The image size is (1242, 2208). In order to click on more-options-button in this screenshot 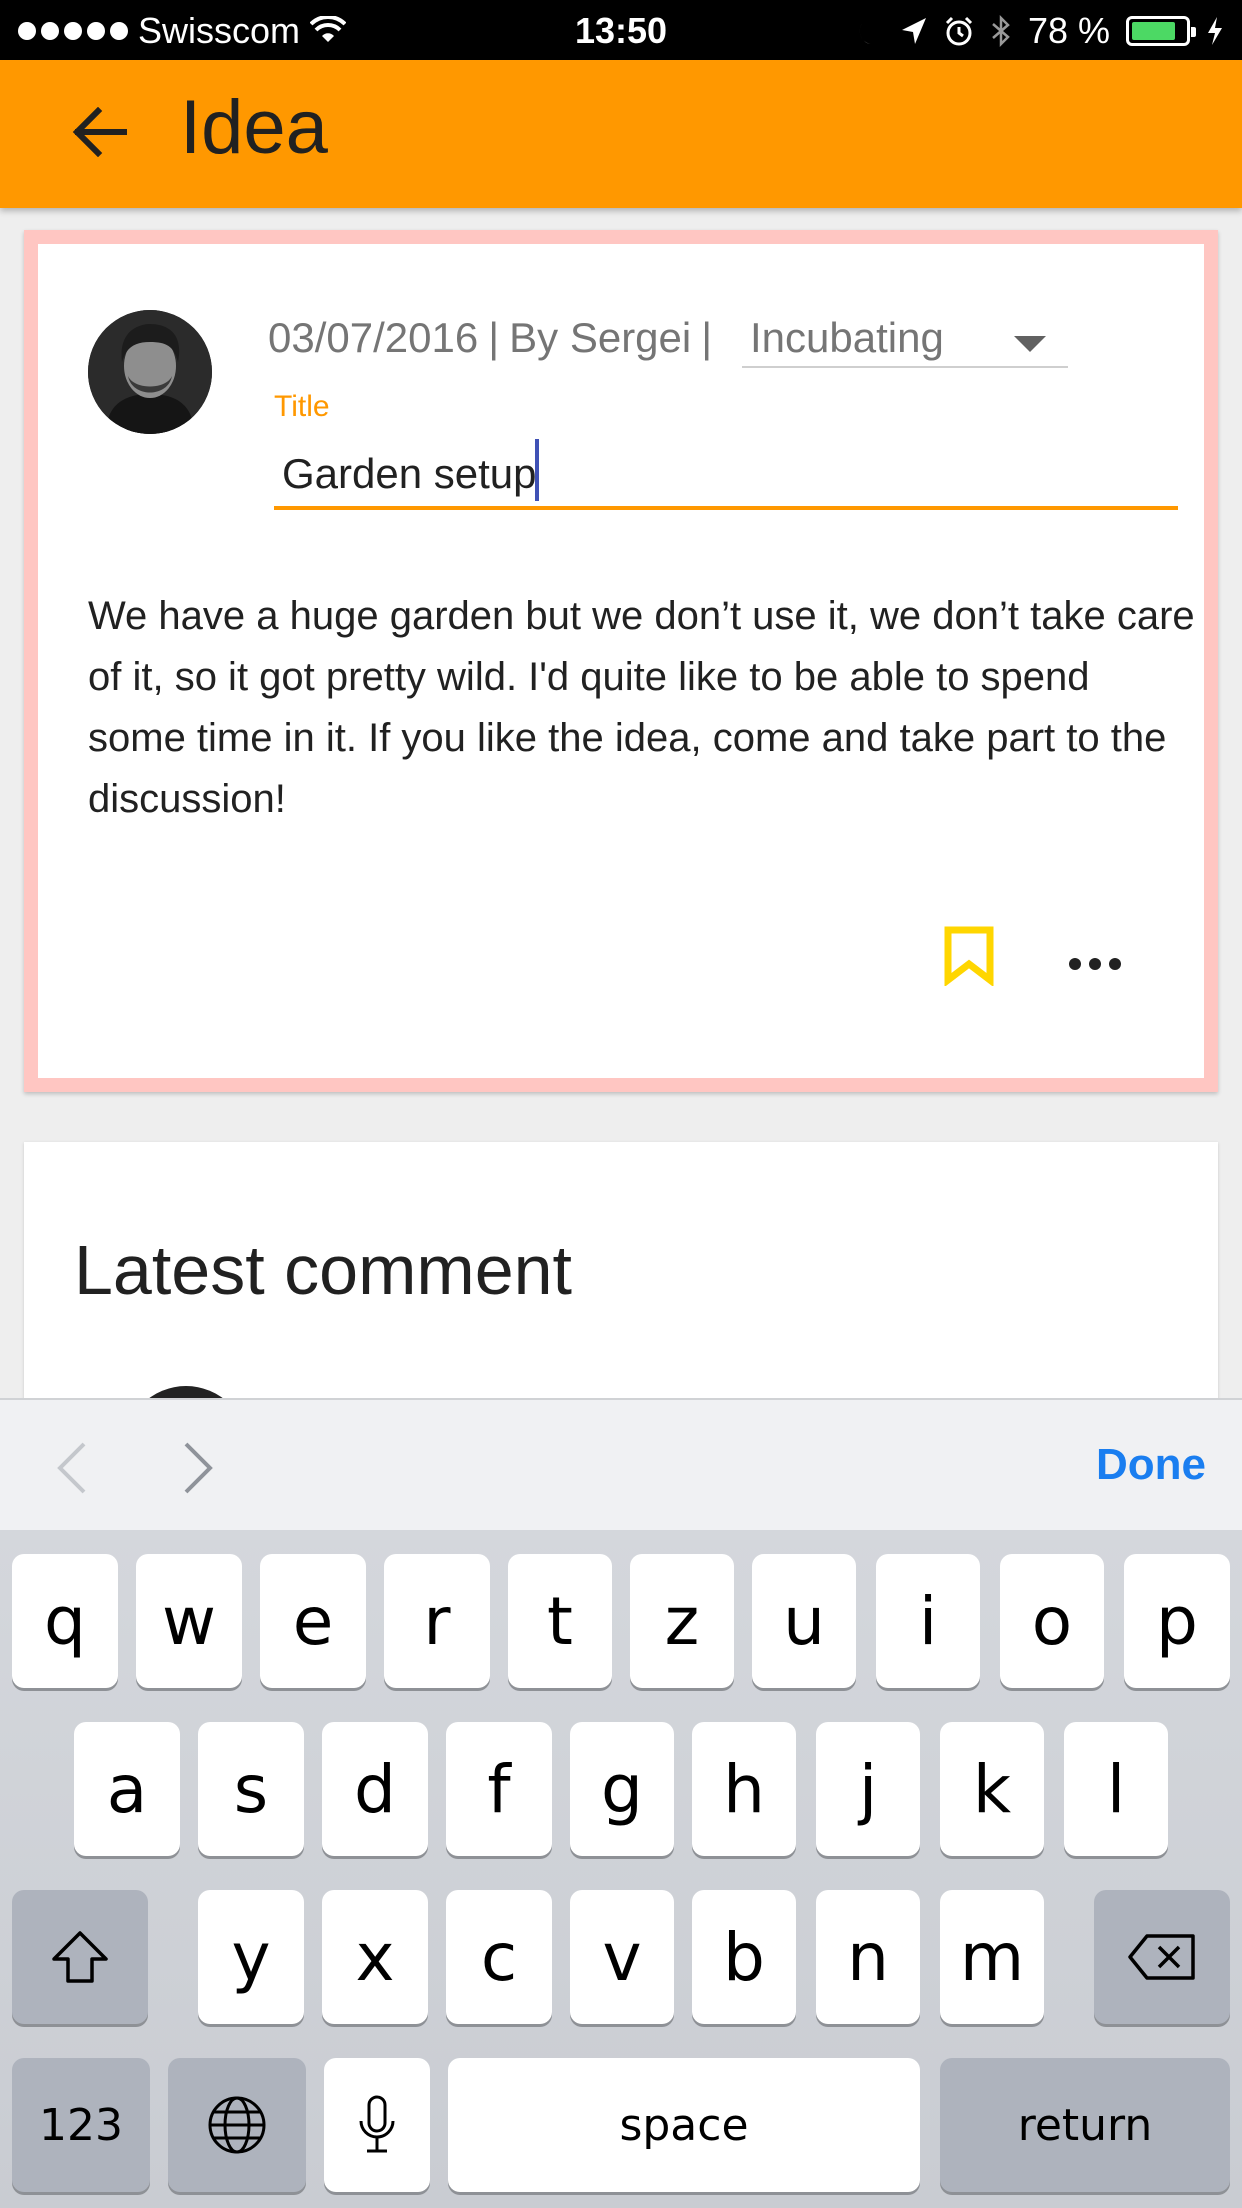, I will do `click(1095, 964)`.